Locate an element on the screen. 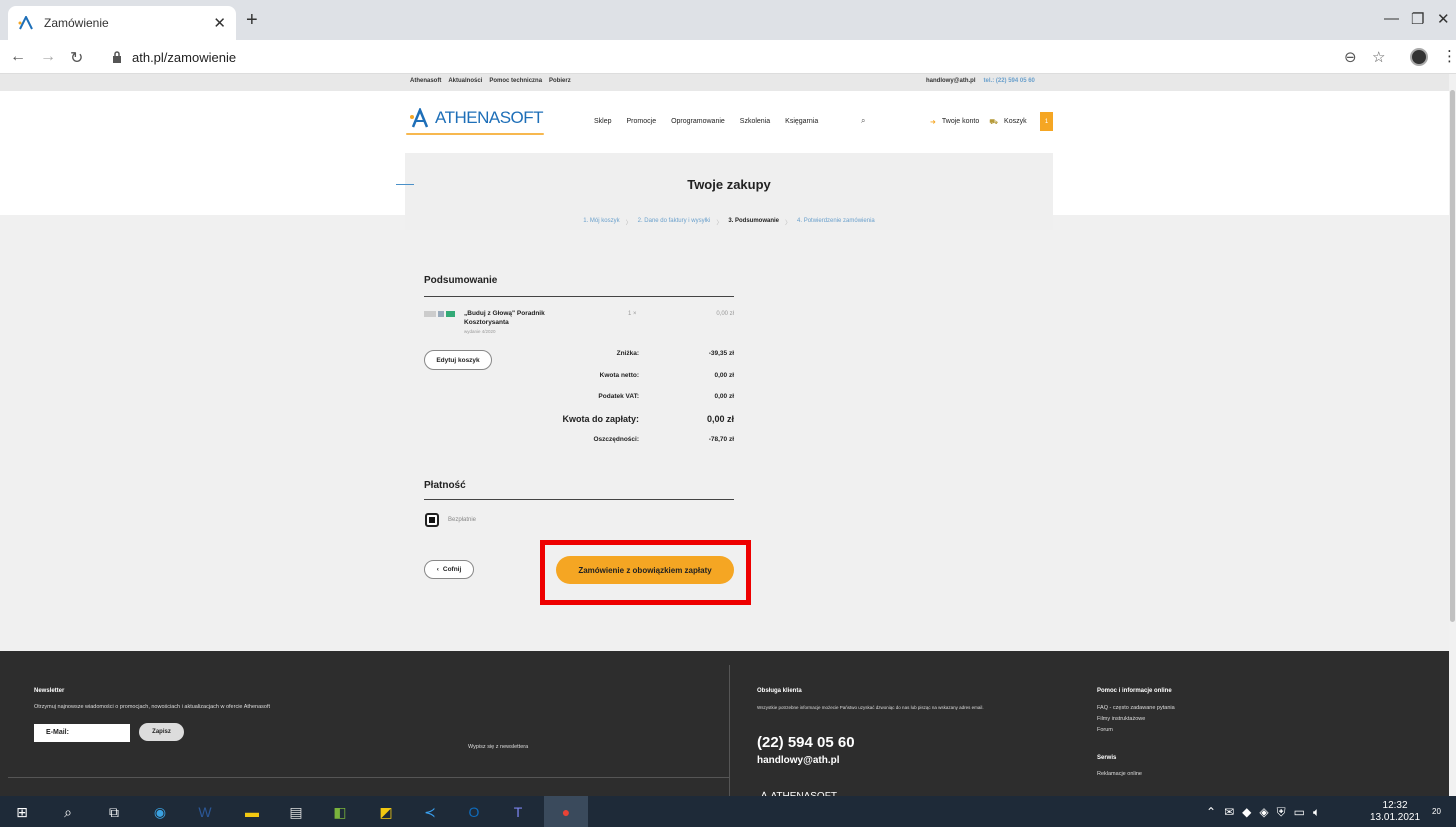 Image resolution: width=1456 pixels, height=827 pixels. account-link: Twoje konto is located at coordinates (960, 122).